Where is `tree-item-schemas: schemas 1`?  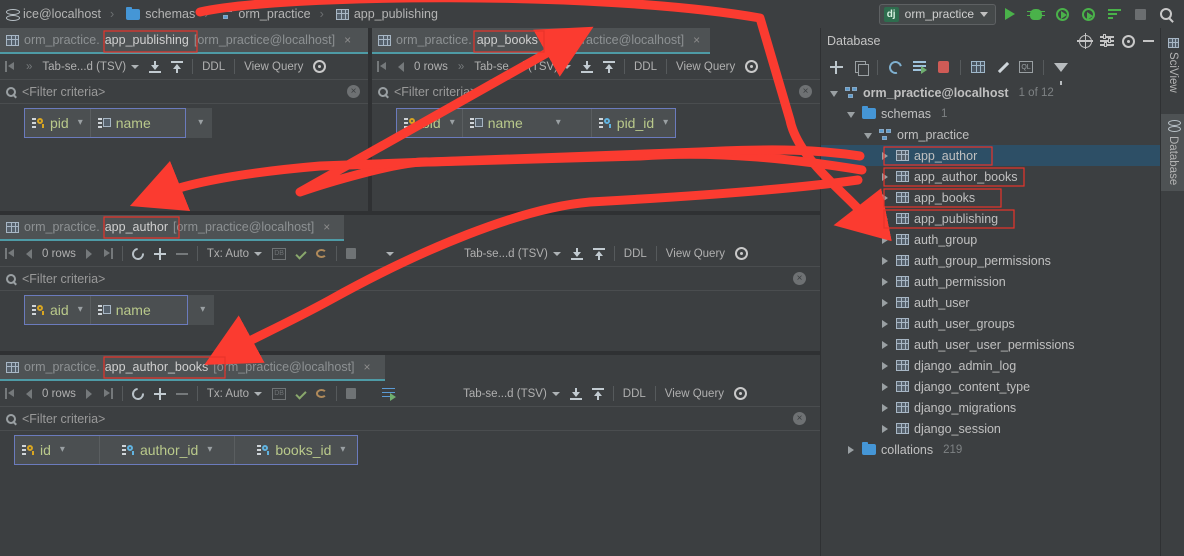 tree-item-schemas: schemas 1 is located at coordinates (990, 113).